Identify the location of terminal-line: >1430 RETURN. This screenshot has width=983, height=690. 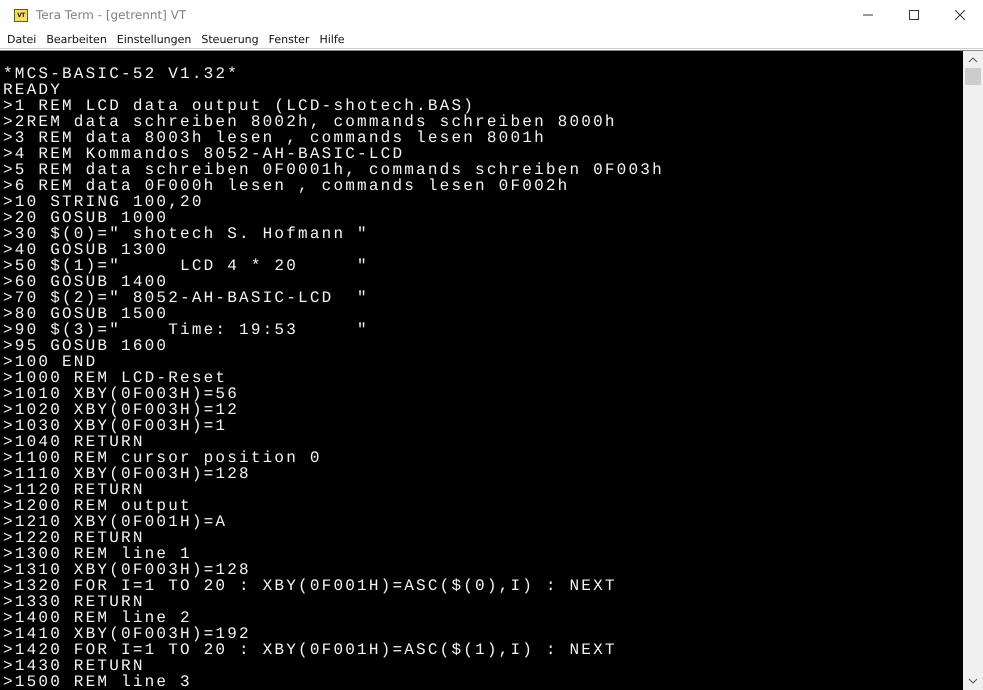
(74, 666).